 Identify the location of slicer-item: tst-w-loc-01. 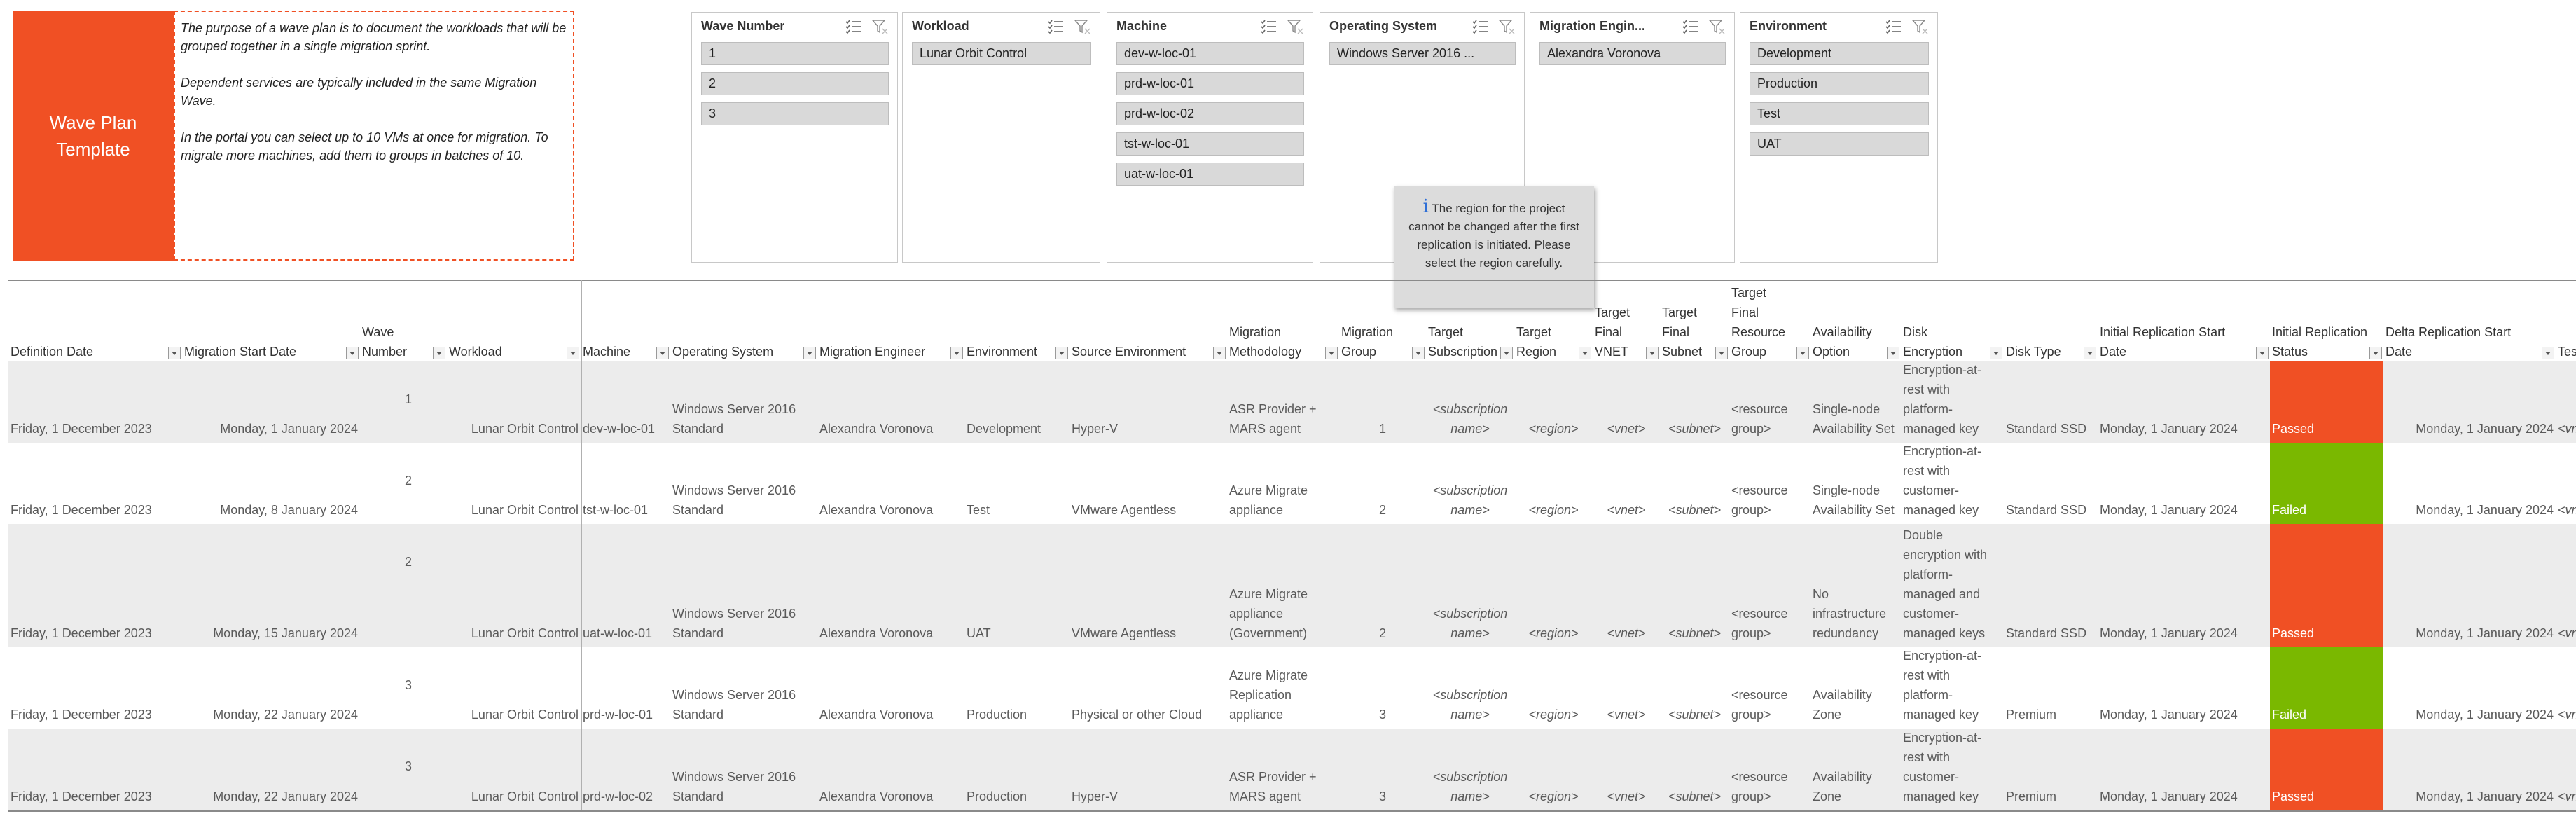
(1210, 144).